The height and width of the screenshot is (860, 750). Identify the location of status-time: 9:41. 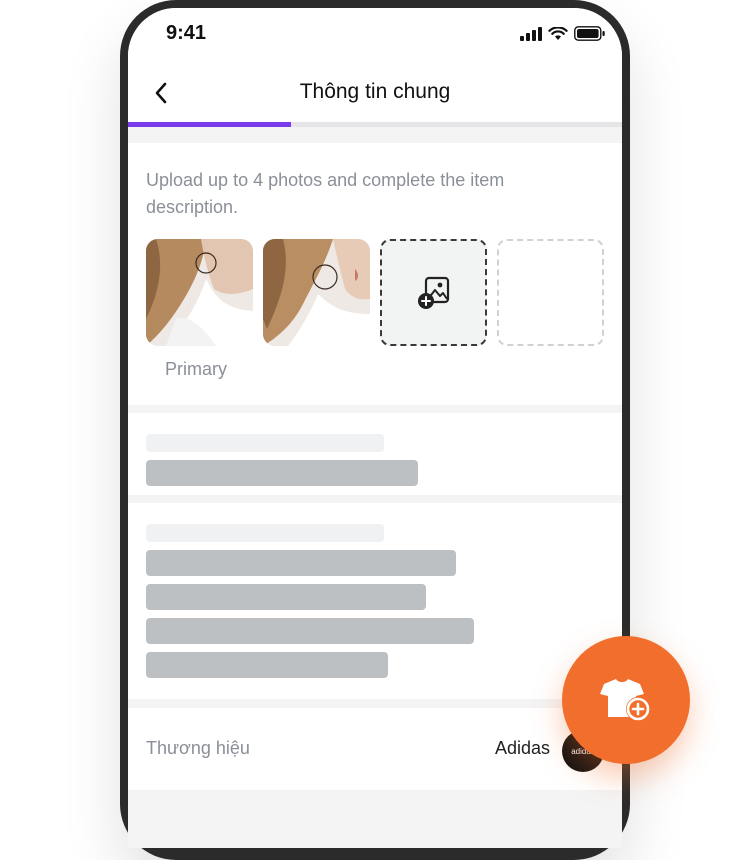
(186, 33).